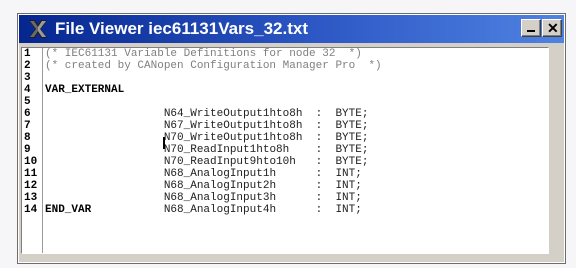 The width and height of the screenshot is (576, 268). I want to click on line-number-1: 1, so click(27, 54).